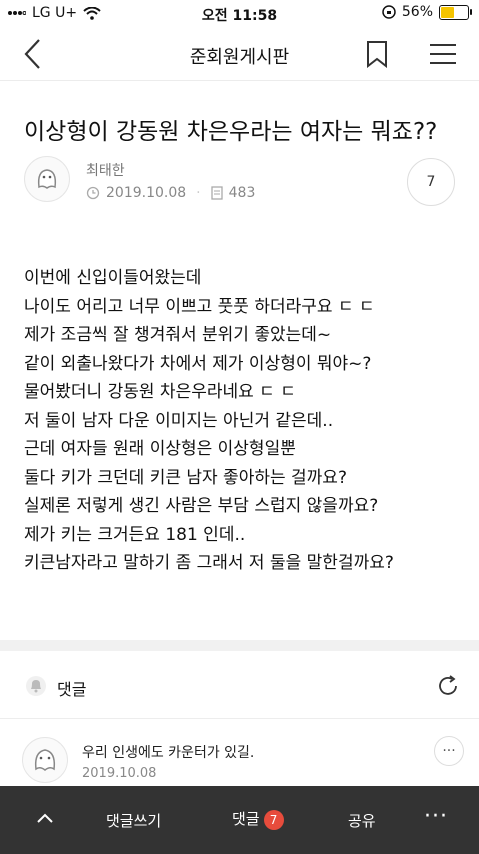  I want to click on bookmark-icon, so click(377, 54).